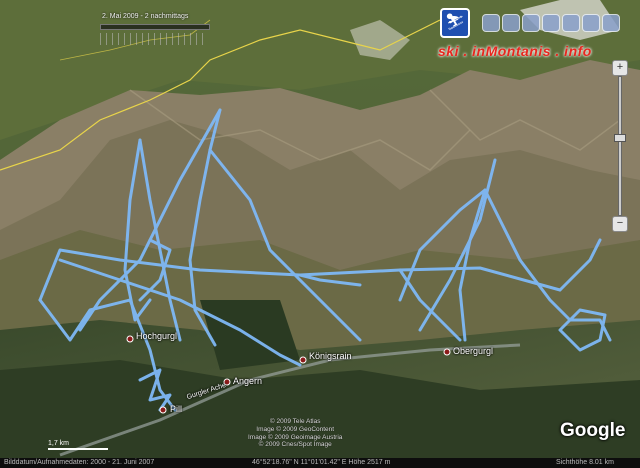 This screenshot has width=640, height=468. What do you see at coordinates (145, 16) in the screenshot?
I see `timeline-label: 2. Mai 2009 - 2 nachmittags` at bounding box center [145, 16].